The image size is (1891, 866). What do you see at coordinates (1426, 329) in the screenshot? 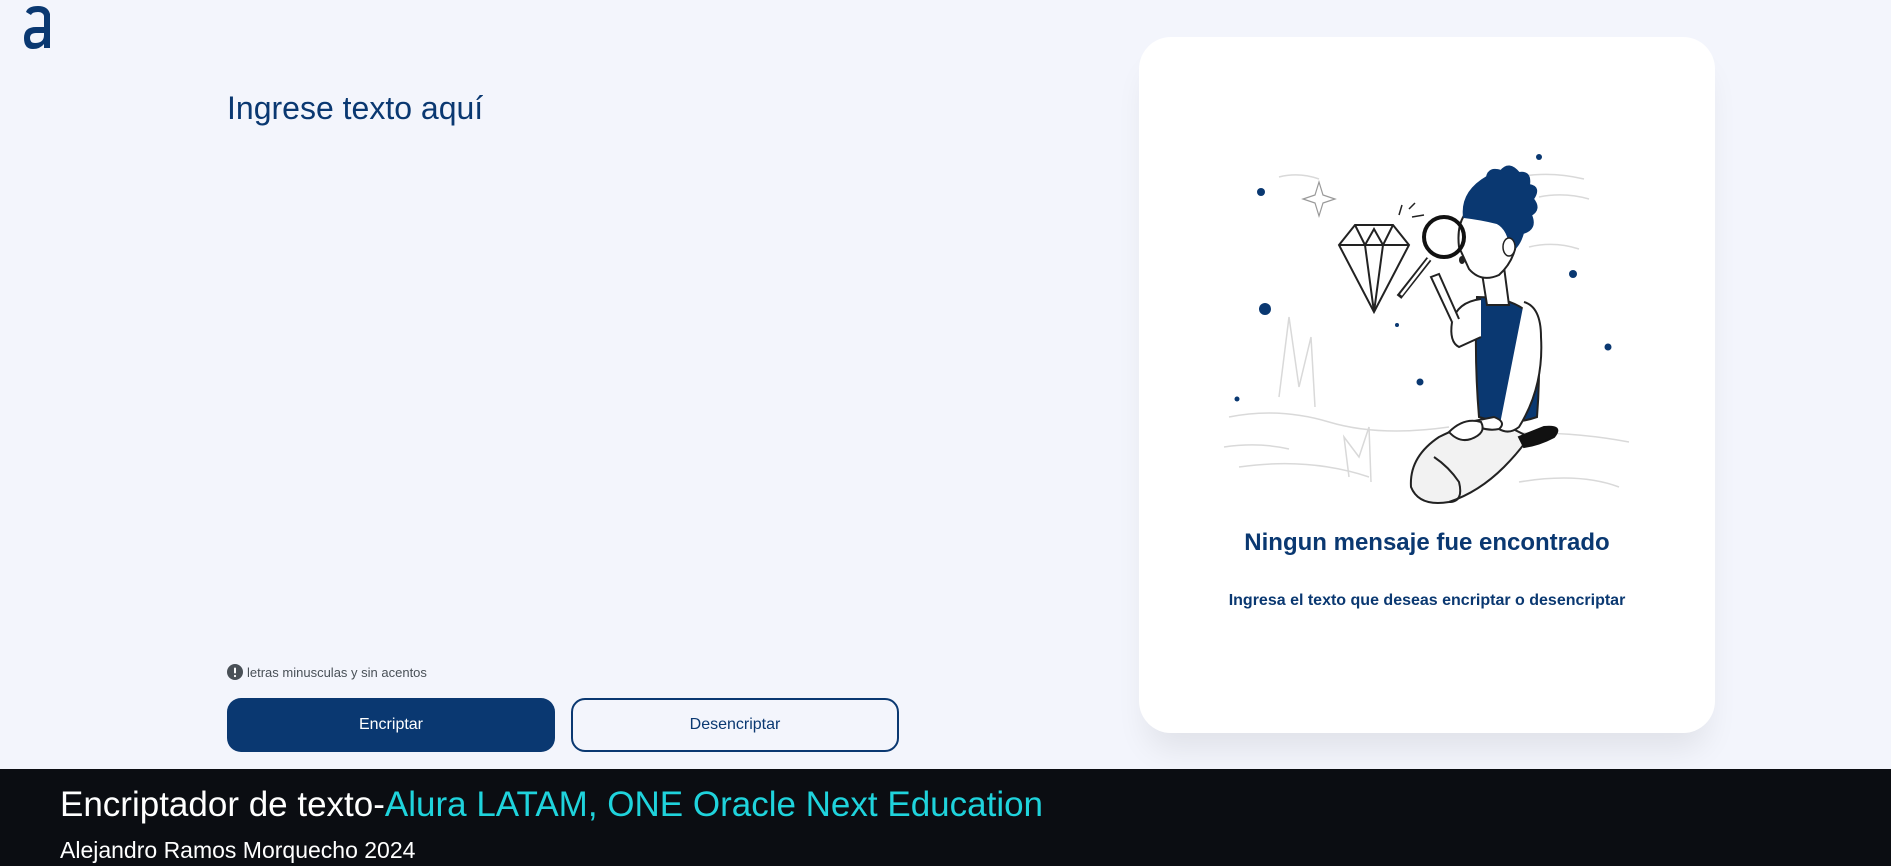
I see `empty-state-illustration` at bounding box center [1426, 329].